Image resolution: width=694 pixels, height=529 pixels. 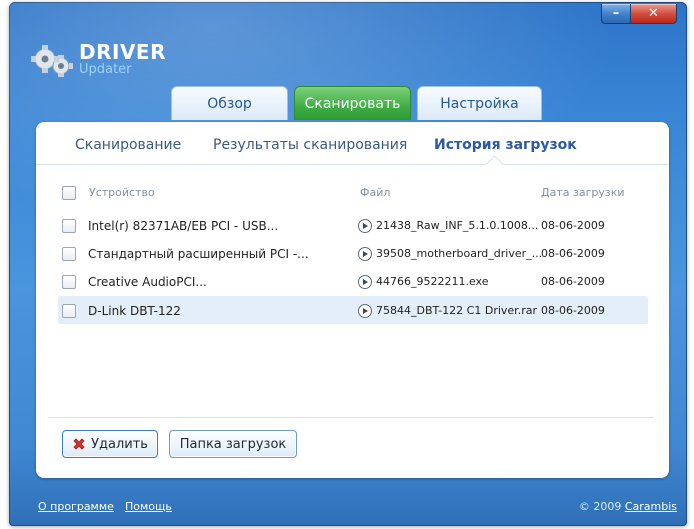 I want to click on carambis-link: Carambis, so click(x=651, y=506).